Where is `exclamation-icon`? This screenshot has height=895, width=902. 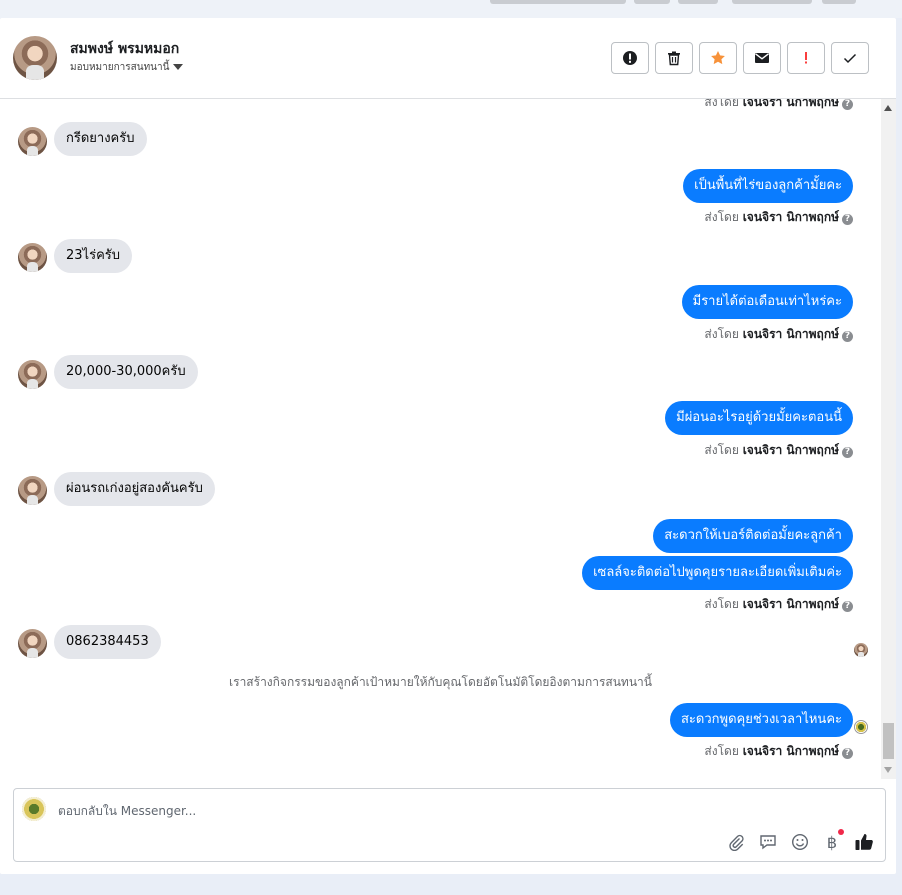
exclamation-icon is located at coordinates (806, 58).